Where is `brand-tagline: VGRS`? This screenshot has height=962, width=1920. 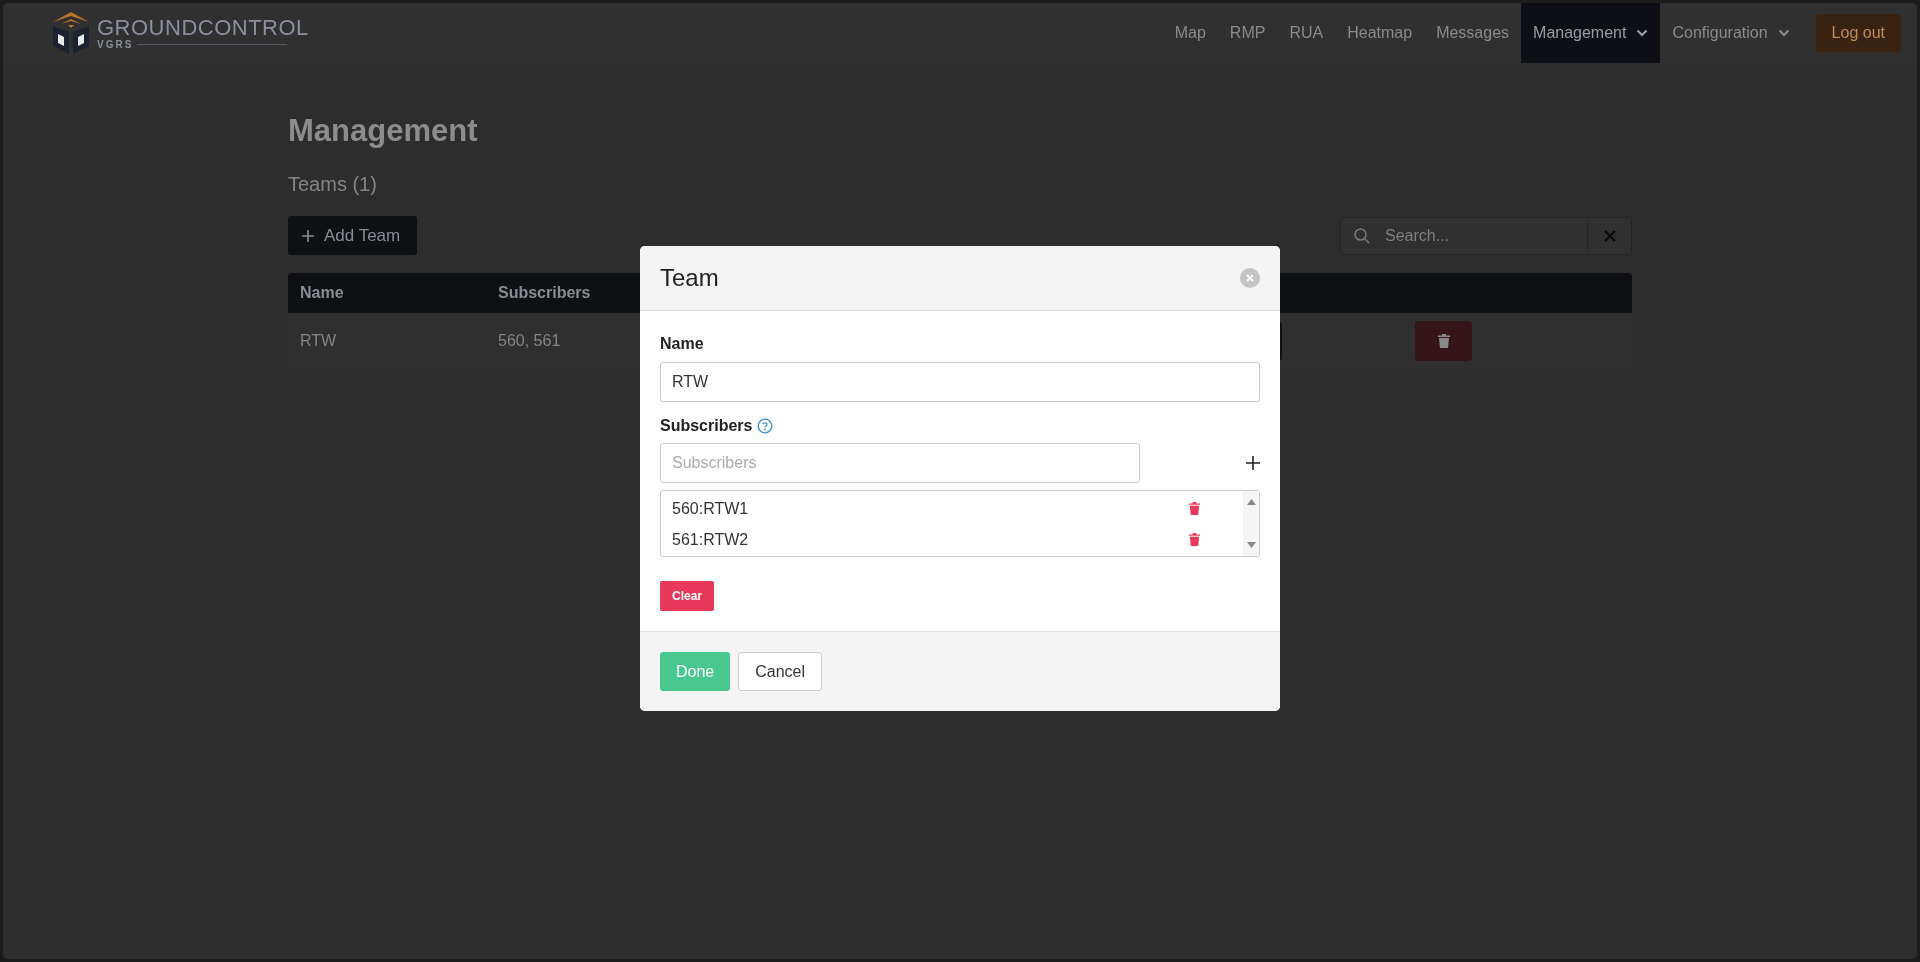
brand-tagline: VGRS is located at coordinates (115, 44).